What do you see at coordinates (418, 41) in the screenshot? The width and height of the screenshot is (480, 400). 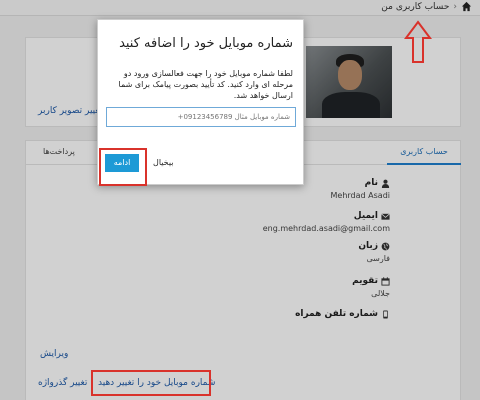 I see `annotation-arrow-icon` at bounding box center [418, 41].